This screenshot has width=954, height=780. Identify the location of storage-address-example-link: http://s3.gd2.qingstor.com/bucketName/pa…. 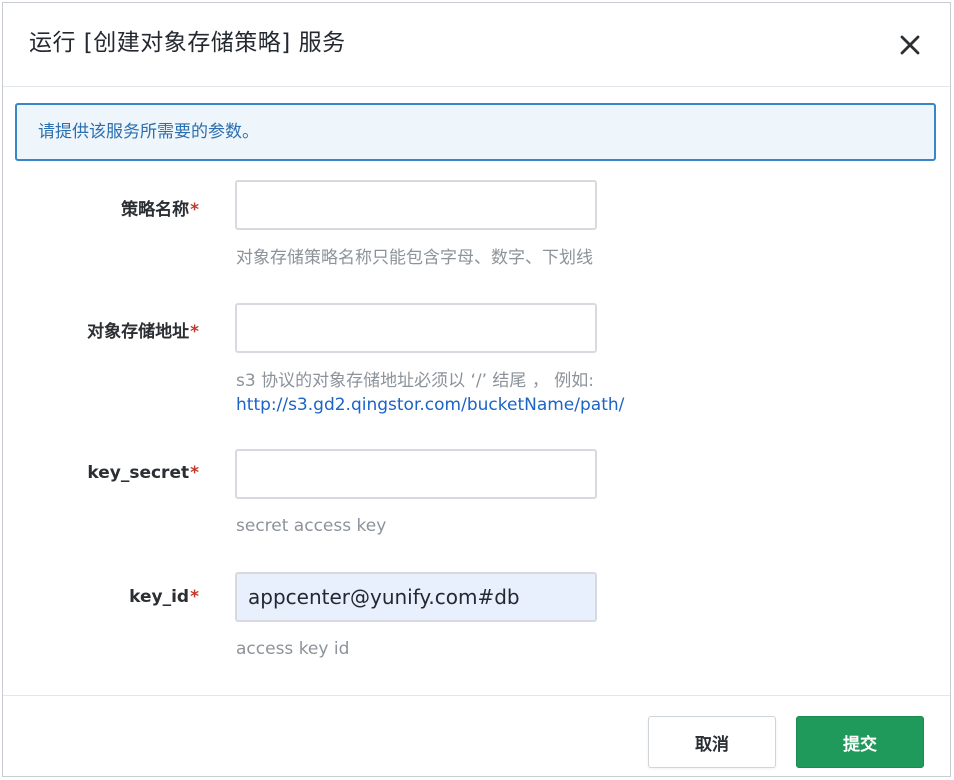
(430, 405).